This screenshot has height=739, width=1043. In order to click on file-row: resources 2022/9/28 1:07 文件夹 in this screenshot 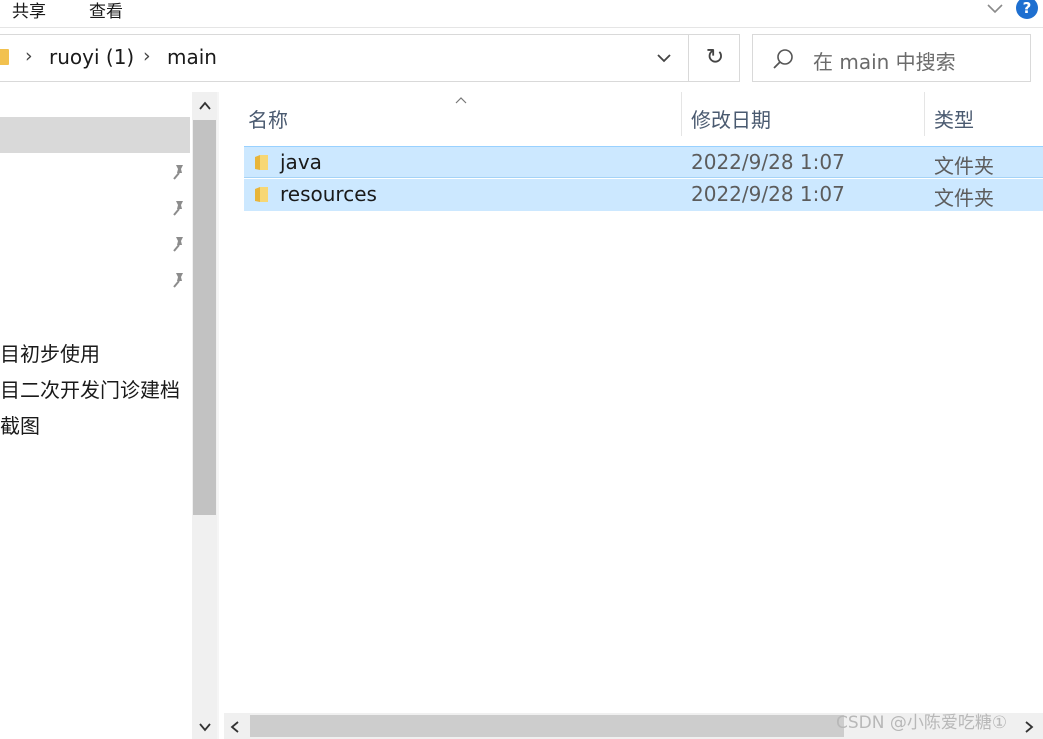, I will do `click(643, 195)`.